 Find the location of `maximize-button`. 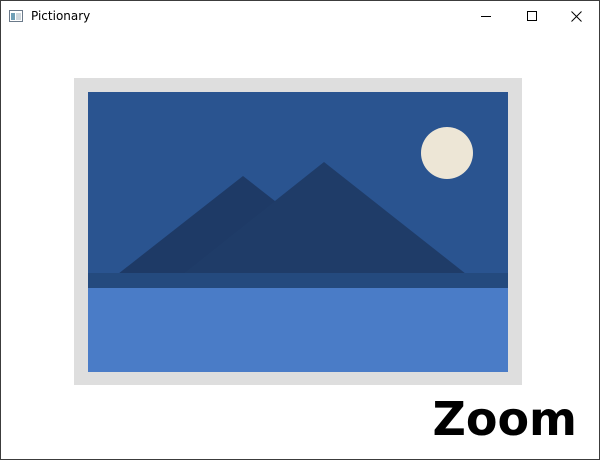

maximize-button is located at coordinates (532, 16).